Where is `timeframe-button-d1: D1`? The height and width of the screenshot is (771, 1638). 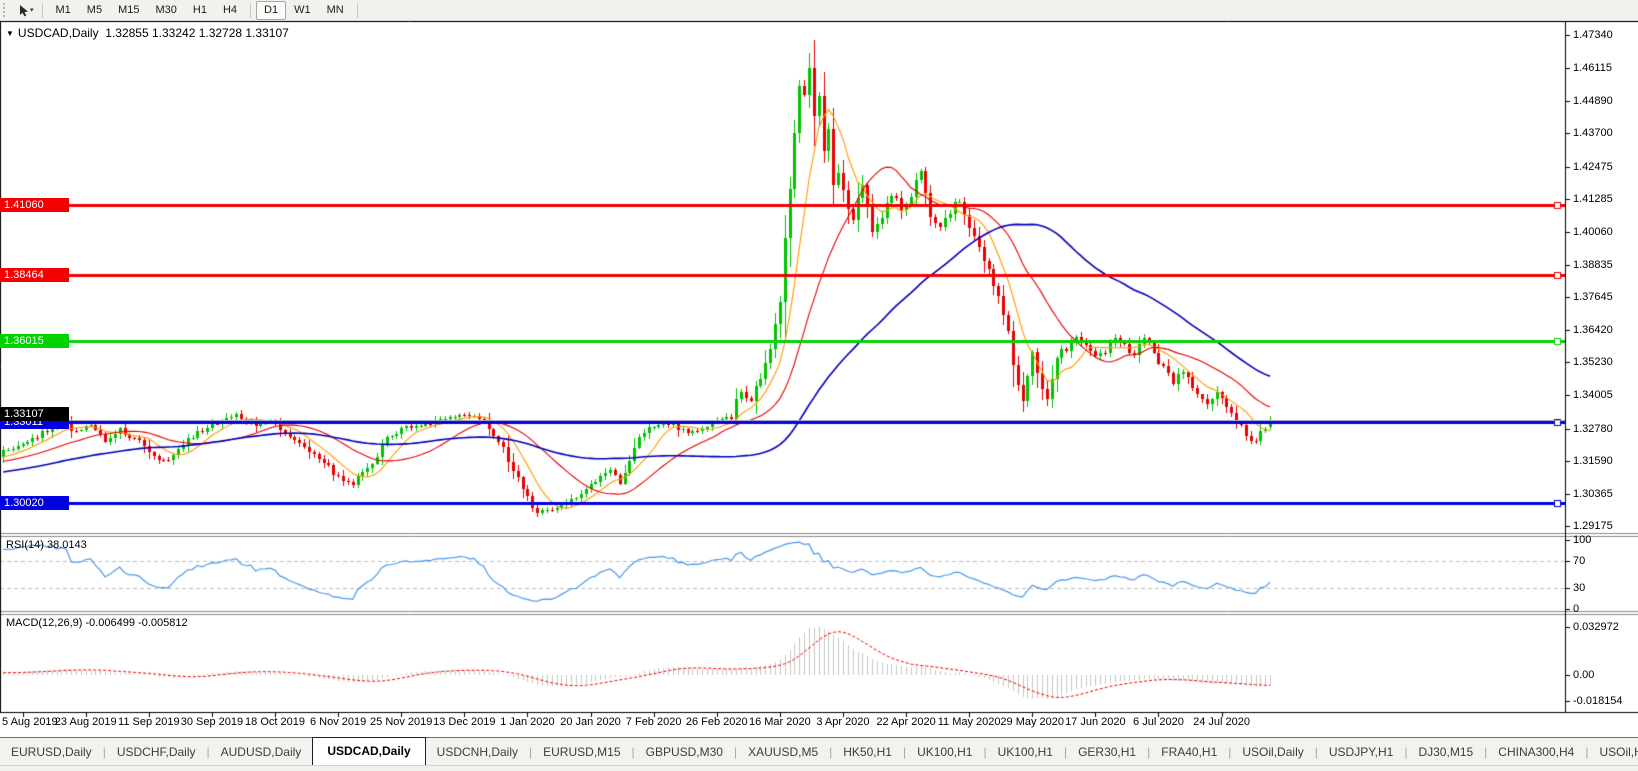
timeframe-button-d1: D1 is located at coordinates (271, 10).